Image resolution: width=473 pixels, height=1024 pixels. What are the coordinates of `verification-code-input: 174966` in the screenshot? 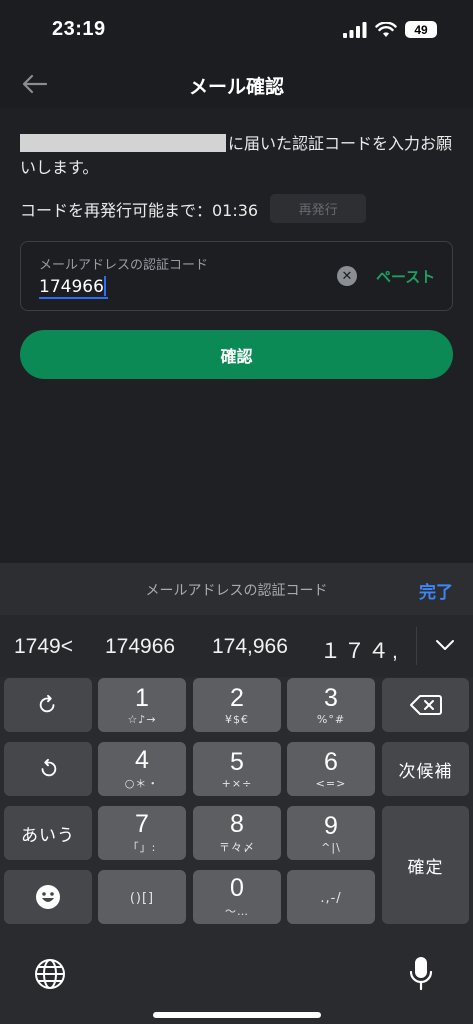 It's located at (73, 287).